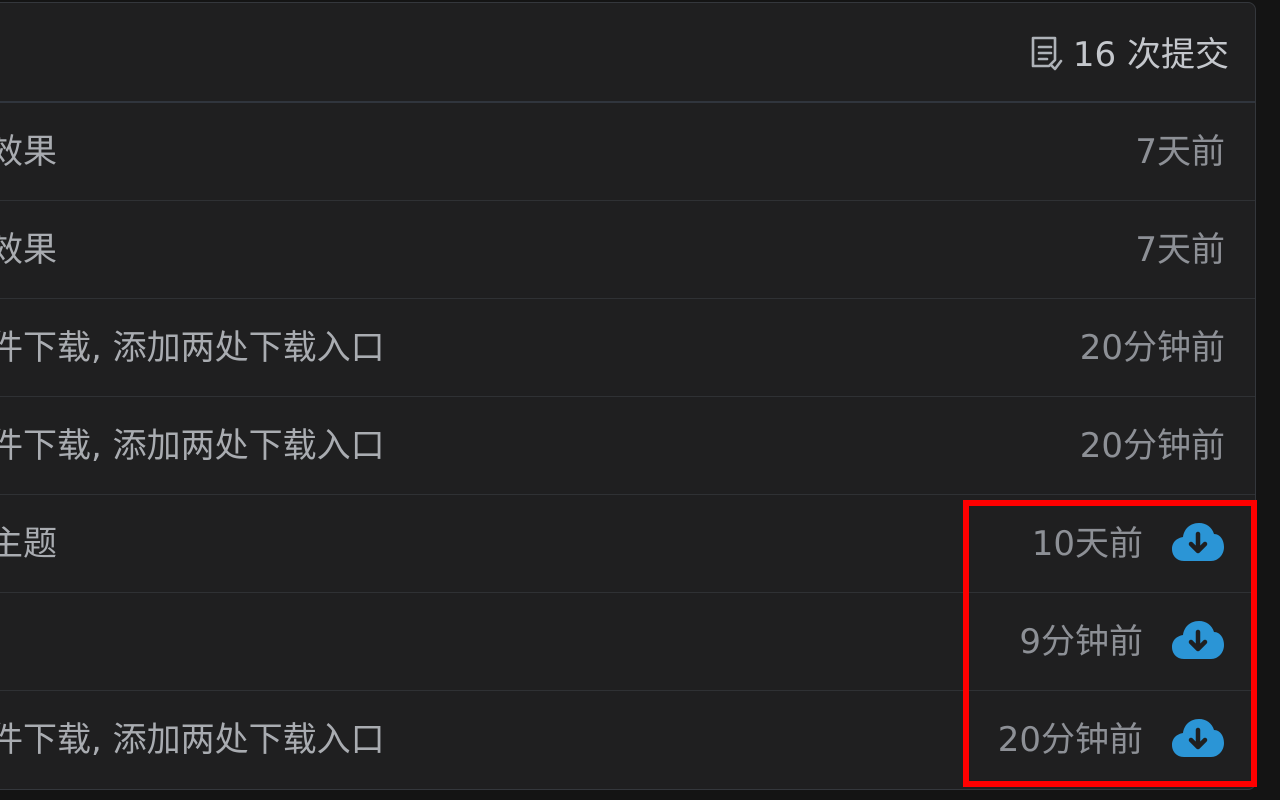 The width and height of the screenshot is (1280, 800). I want to click on commit-list-icon, so click(1047, 53).